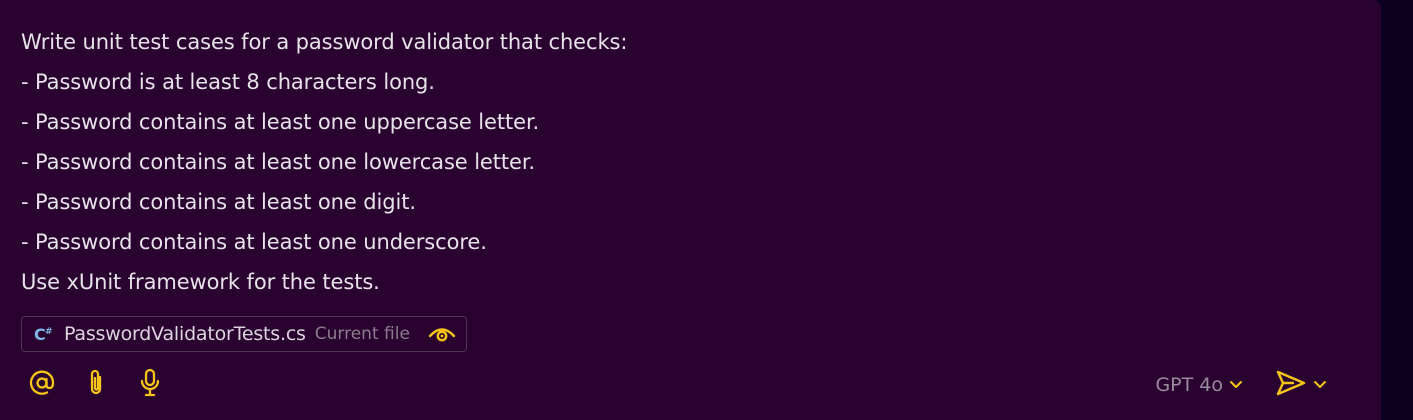 The height and width of the screenshot is (420, 1413). What do you see at coordinates (200, 282) in the screenshot?
I see `prompt-line: Use xUnit framework for the tests.` at bounding box center [200, 282].